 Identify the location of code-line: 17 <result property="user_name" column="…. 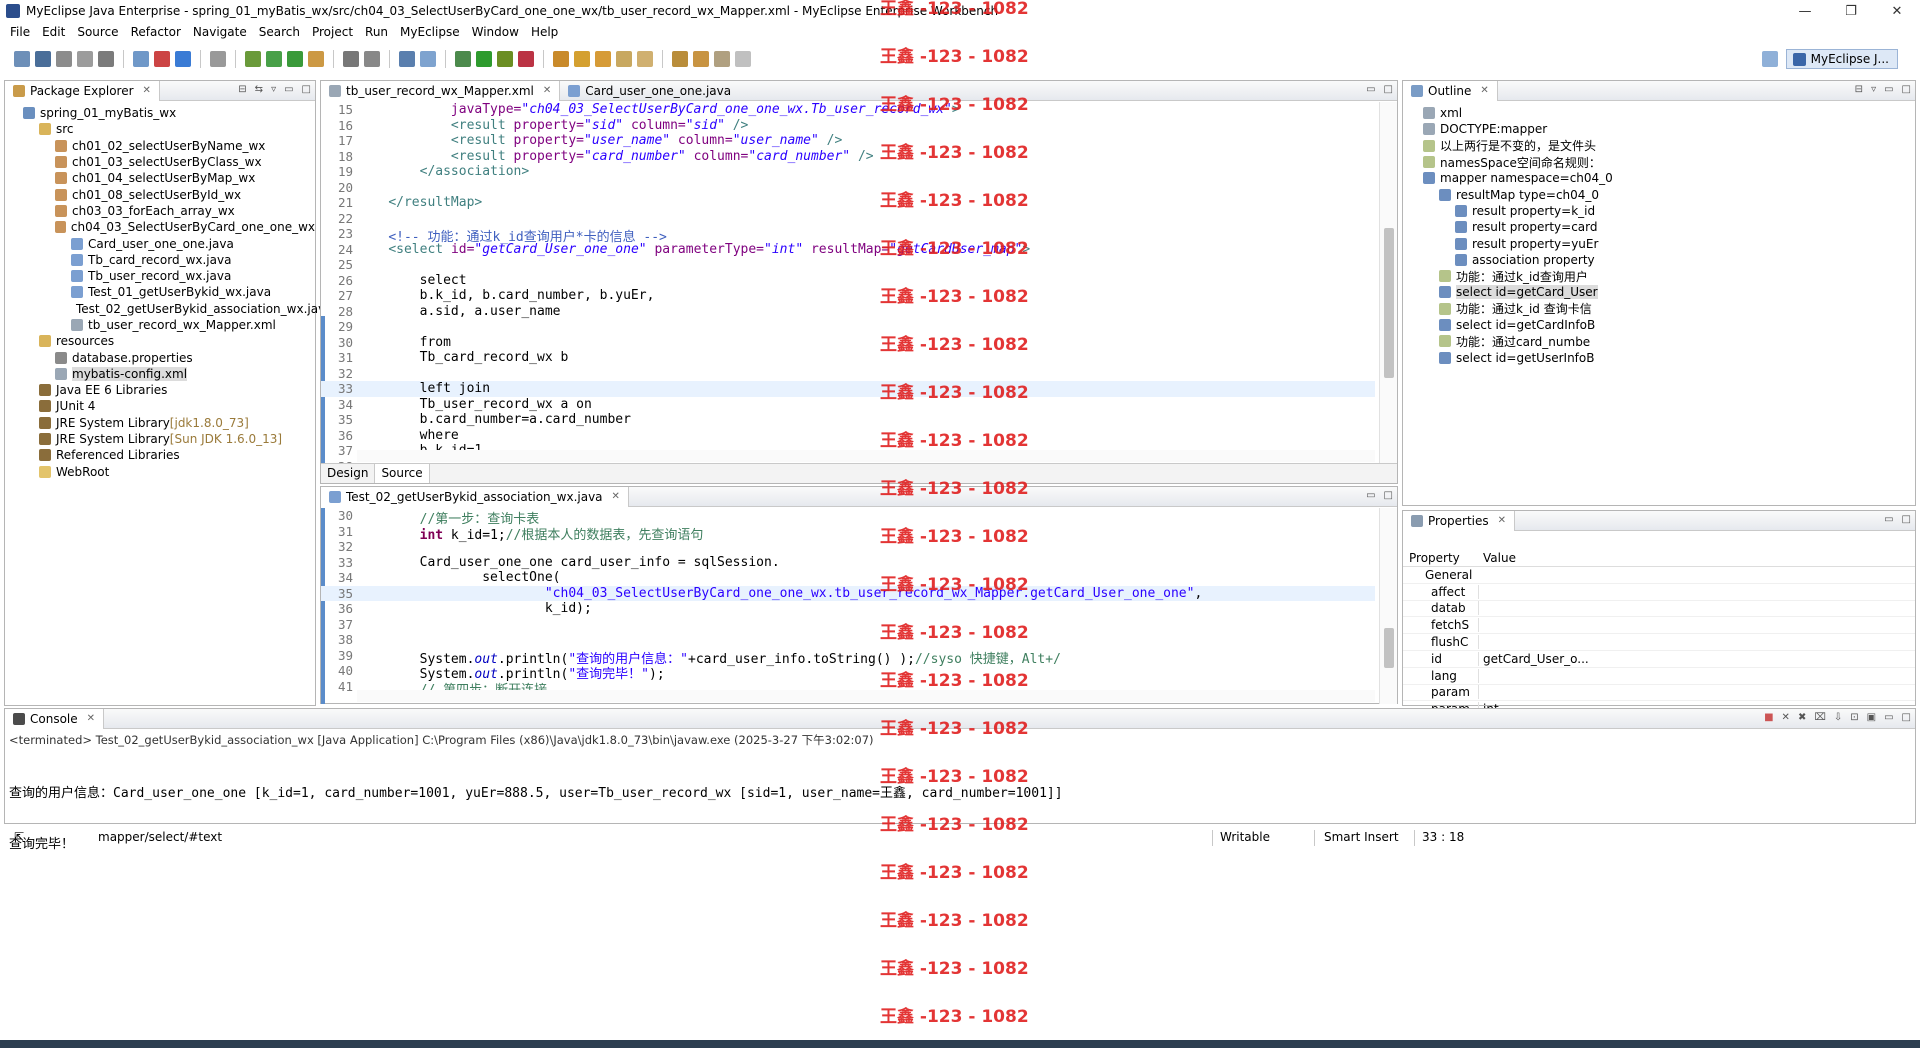
(848, 141).